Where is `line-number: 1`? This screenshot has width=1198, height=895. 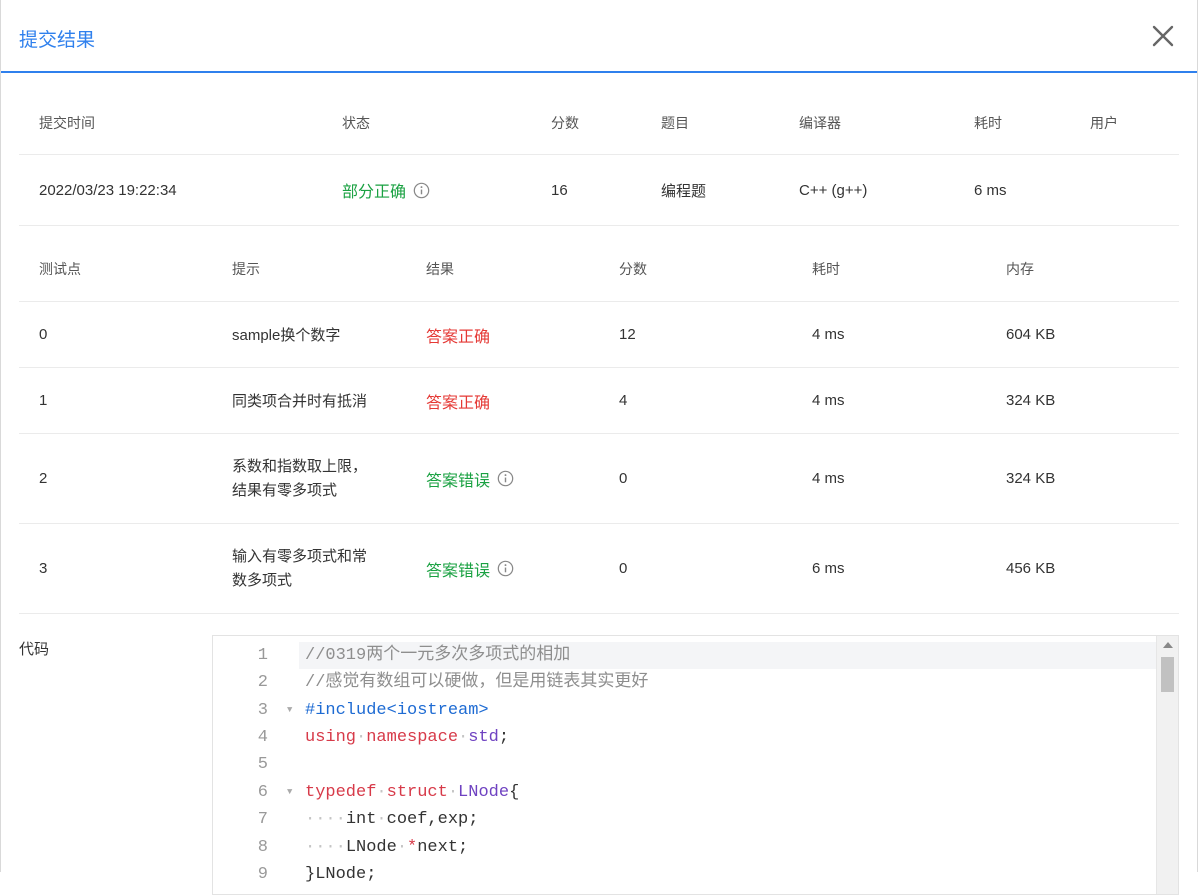 line-number: 1 is located at coordinates (262, 655).